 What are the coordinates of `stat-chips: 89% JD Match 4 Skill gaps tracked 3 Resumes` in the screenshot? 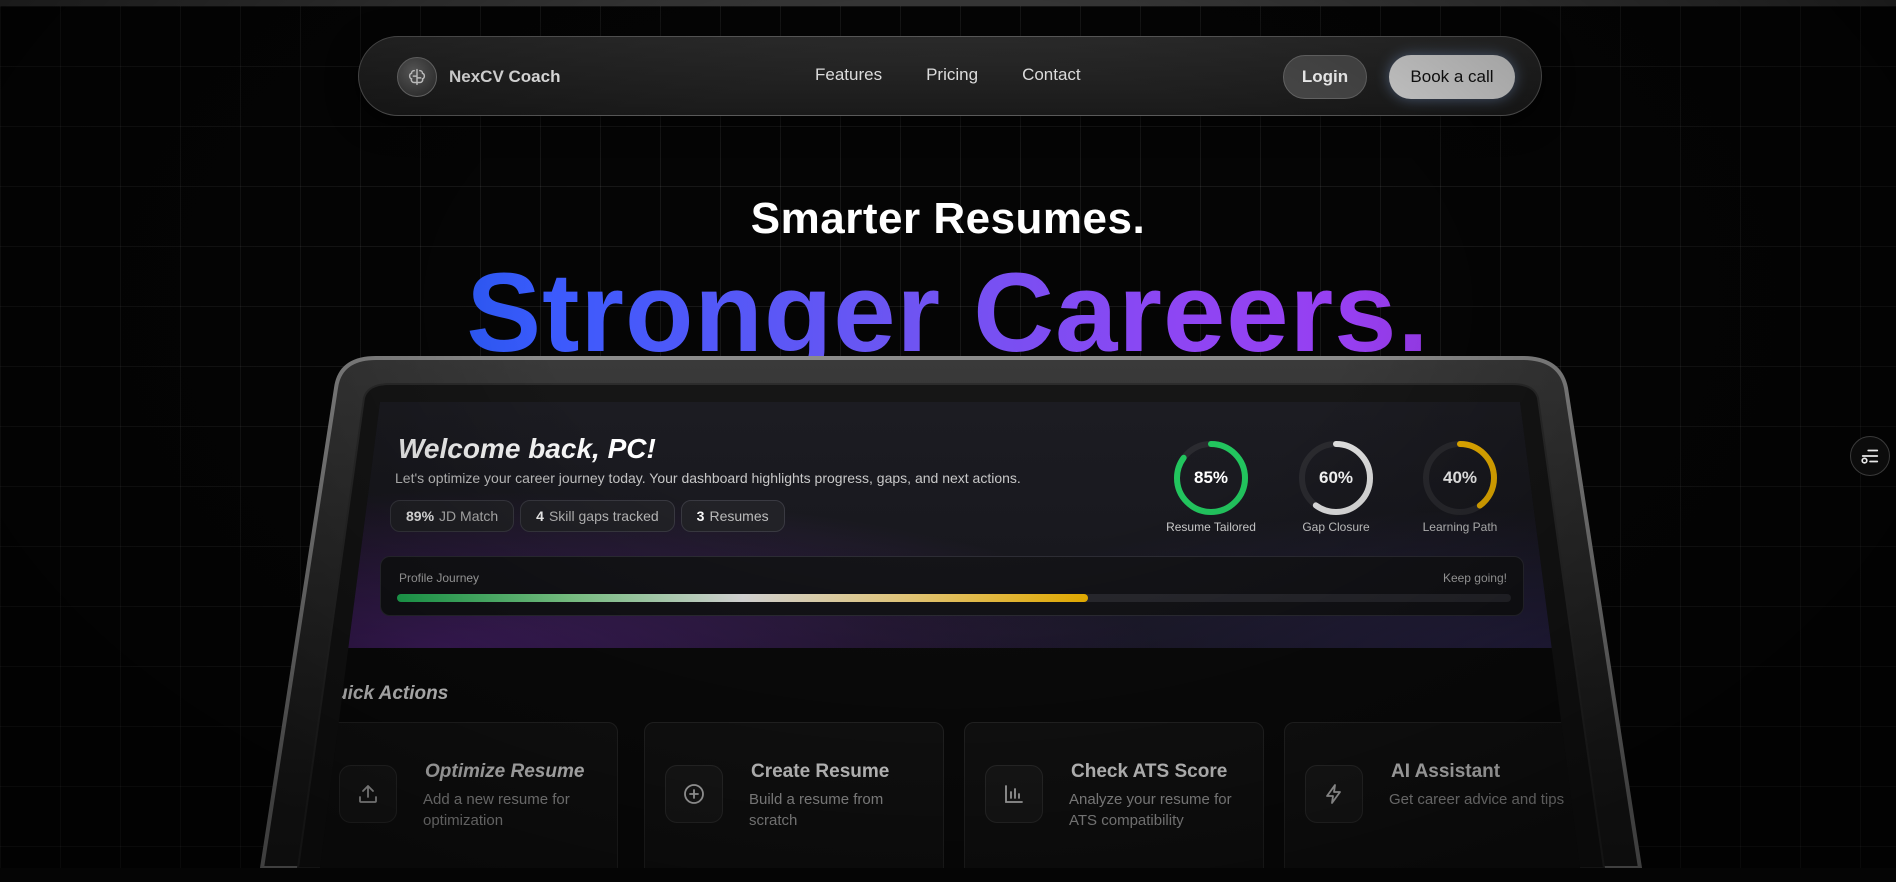 It's located at (587, 516).